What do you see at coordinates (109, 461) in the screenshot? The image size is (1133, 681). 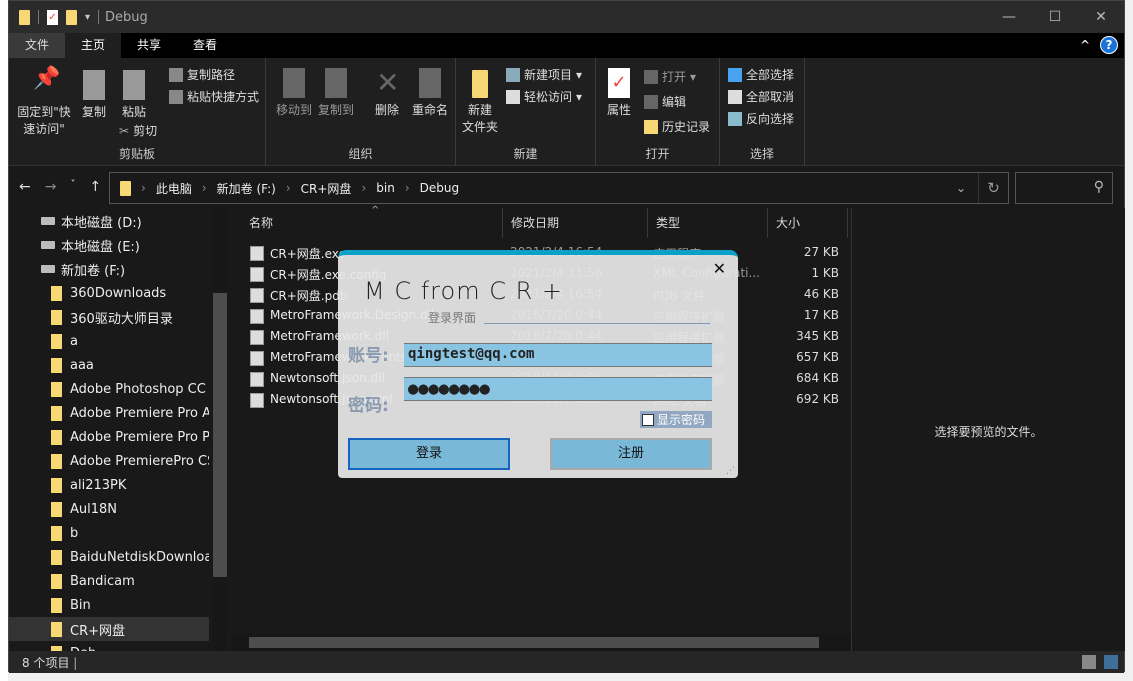 I see `sidebar-item-folder: Adobe PremierePro CS6` at bounding box center [109, 461].